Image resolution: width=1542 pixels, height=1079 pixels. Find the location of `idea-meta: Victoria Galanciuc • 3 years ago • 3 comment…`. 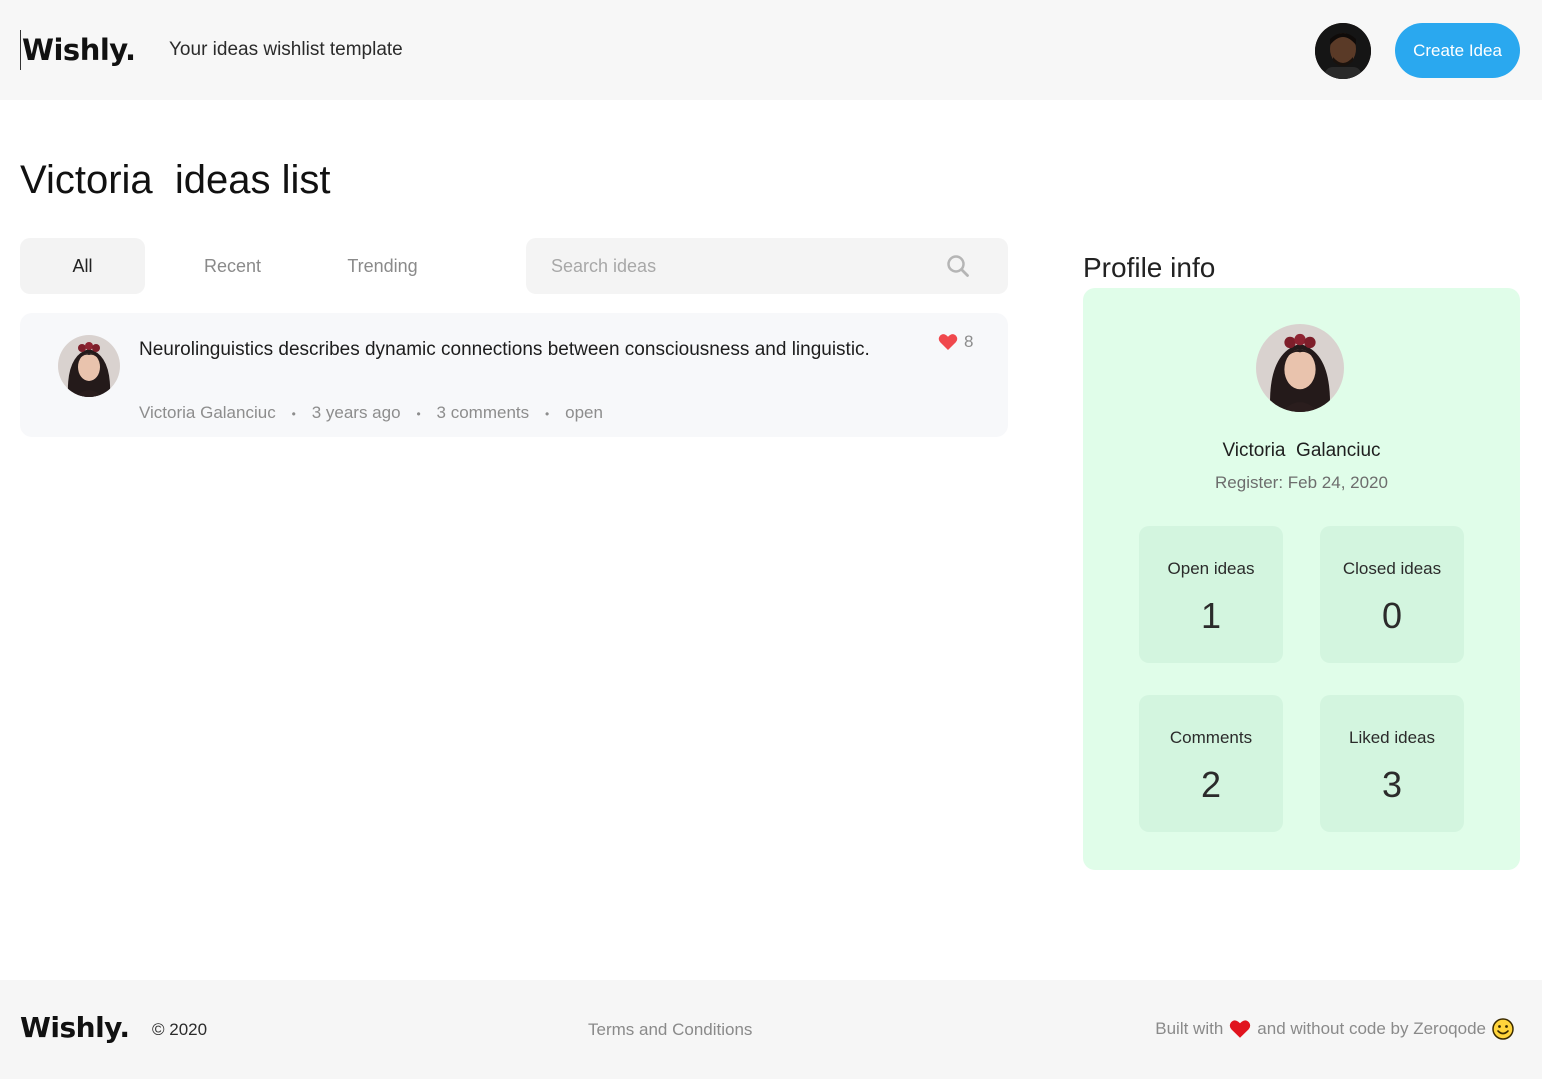

idea-meta: Victoria Galanciuc • 3 years ago • 3 comment… is located at coordinates (371, 413).